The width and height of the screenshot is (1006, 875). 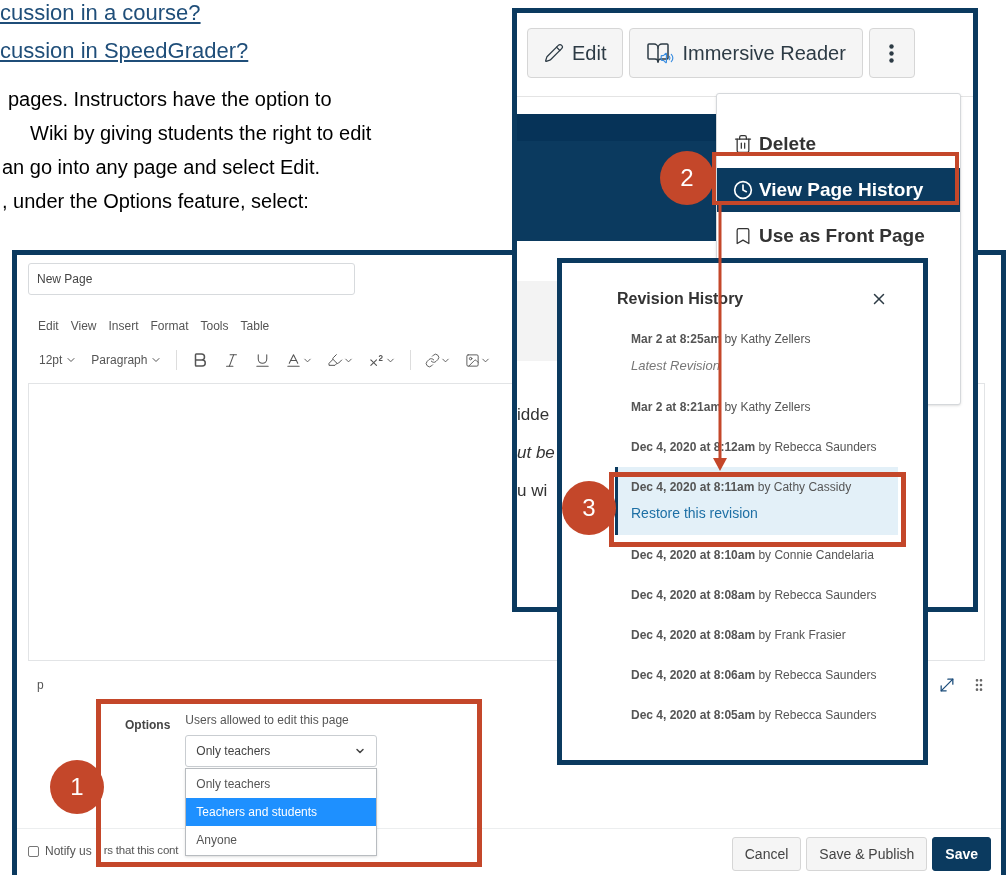 I want to click on font-size-dropdown: 12pt, so click(x=58, y=360).